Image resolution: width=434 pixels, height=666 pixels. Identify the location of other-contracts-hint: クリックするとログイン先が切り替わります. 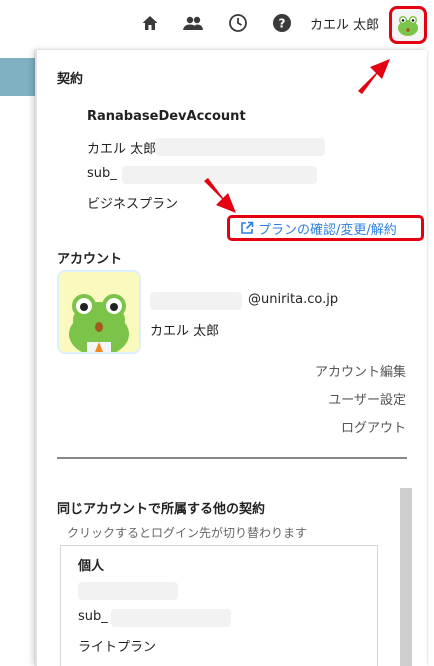
(187, 533).